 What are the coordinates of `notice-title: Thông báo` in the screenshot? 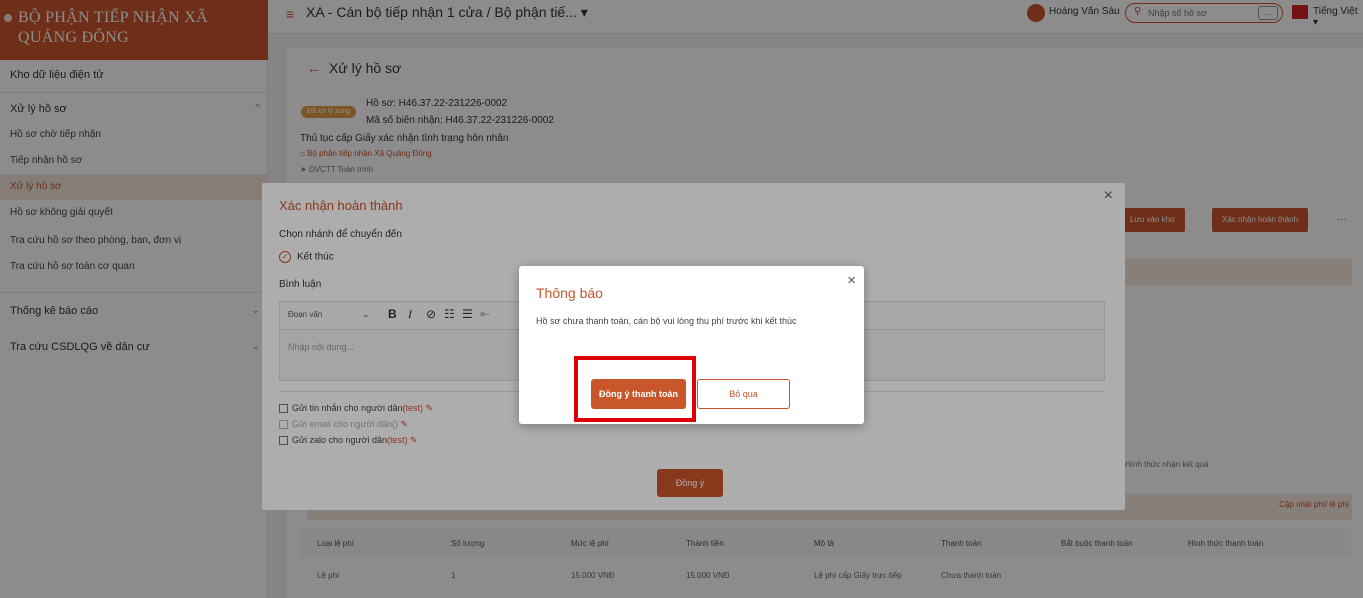 It's located at (569, 293).